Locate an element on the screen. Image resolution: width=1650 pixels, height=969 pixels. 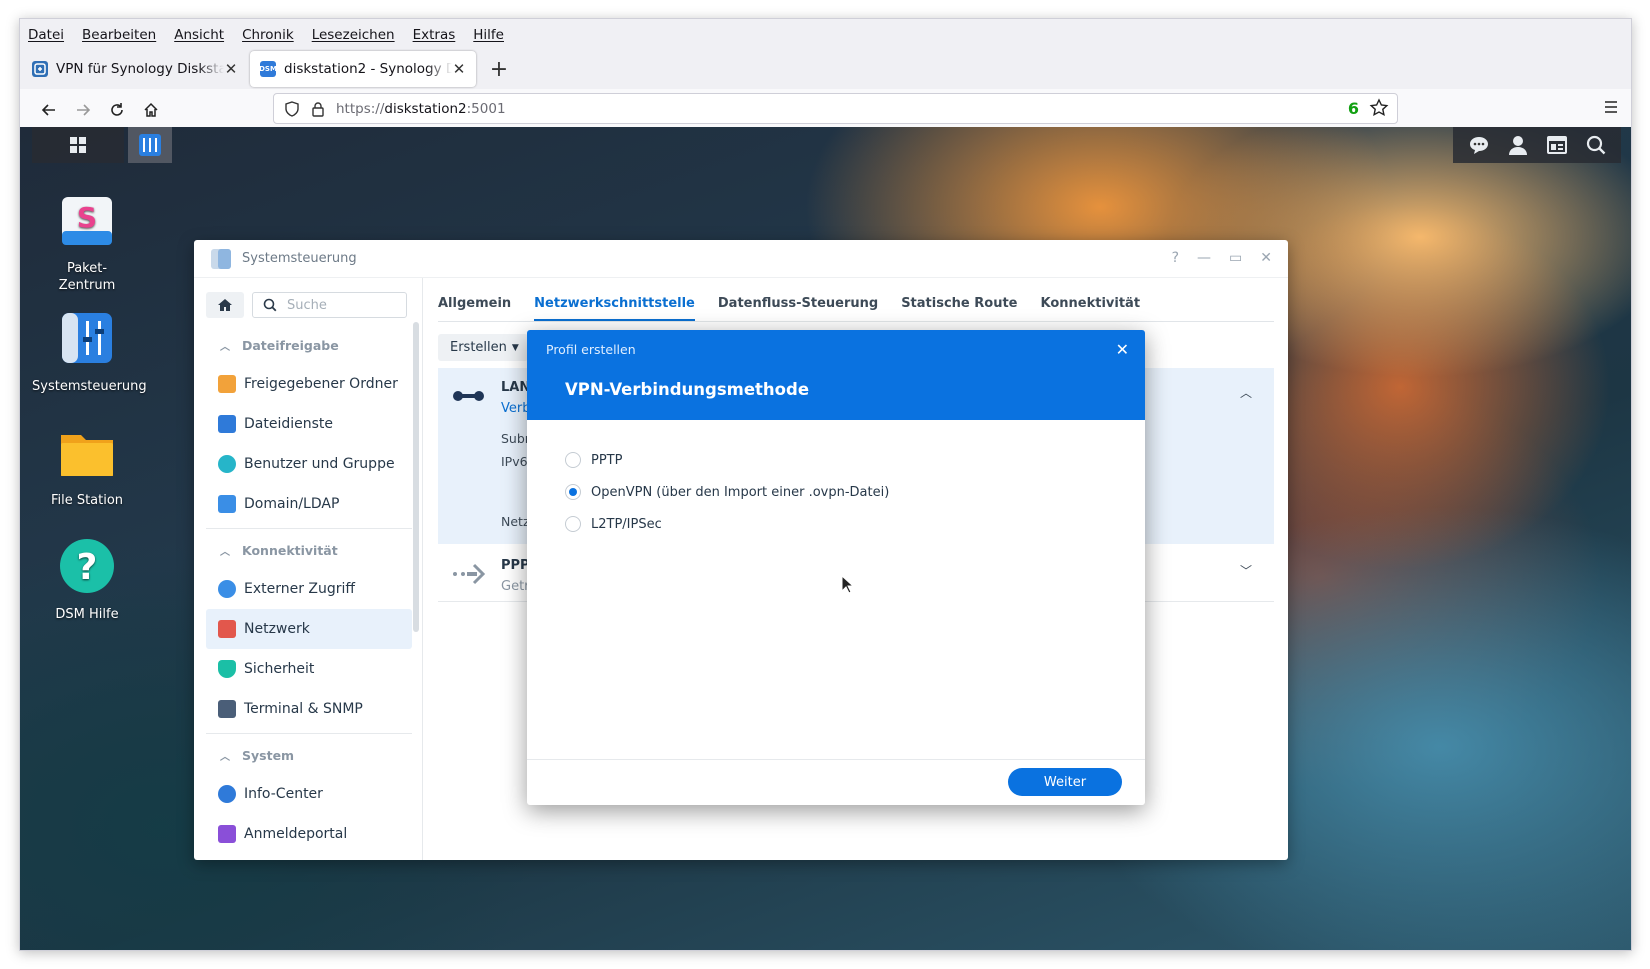
interface-detail: IPv6 is located at coordinates (514, 461).